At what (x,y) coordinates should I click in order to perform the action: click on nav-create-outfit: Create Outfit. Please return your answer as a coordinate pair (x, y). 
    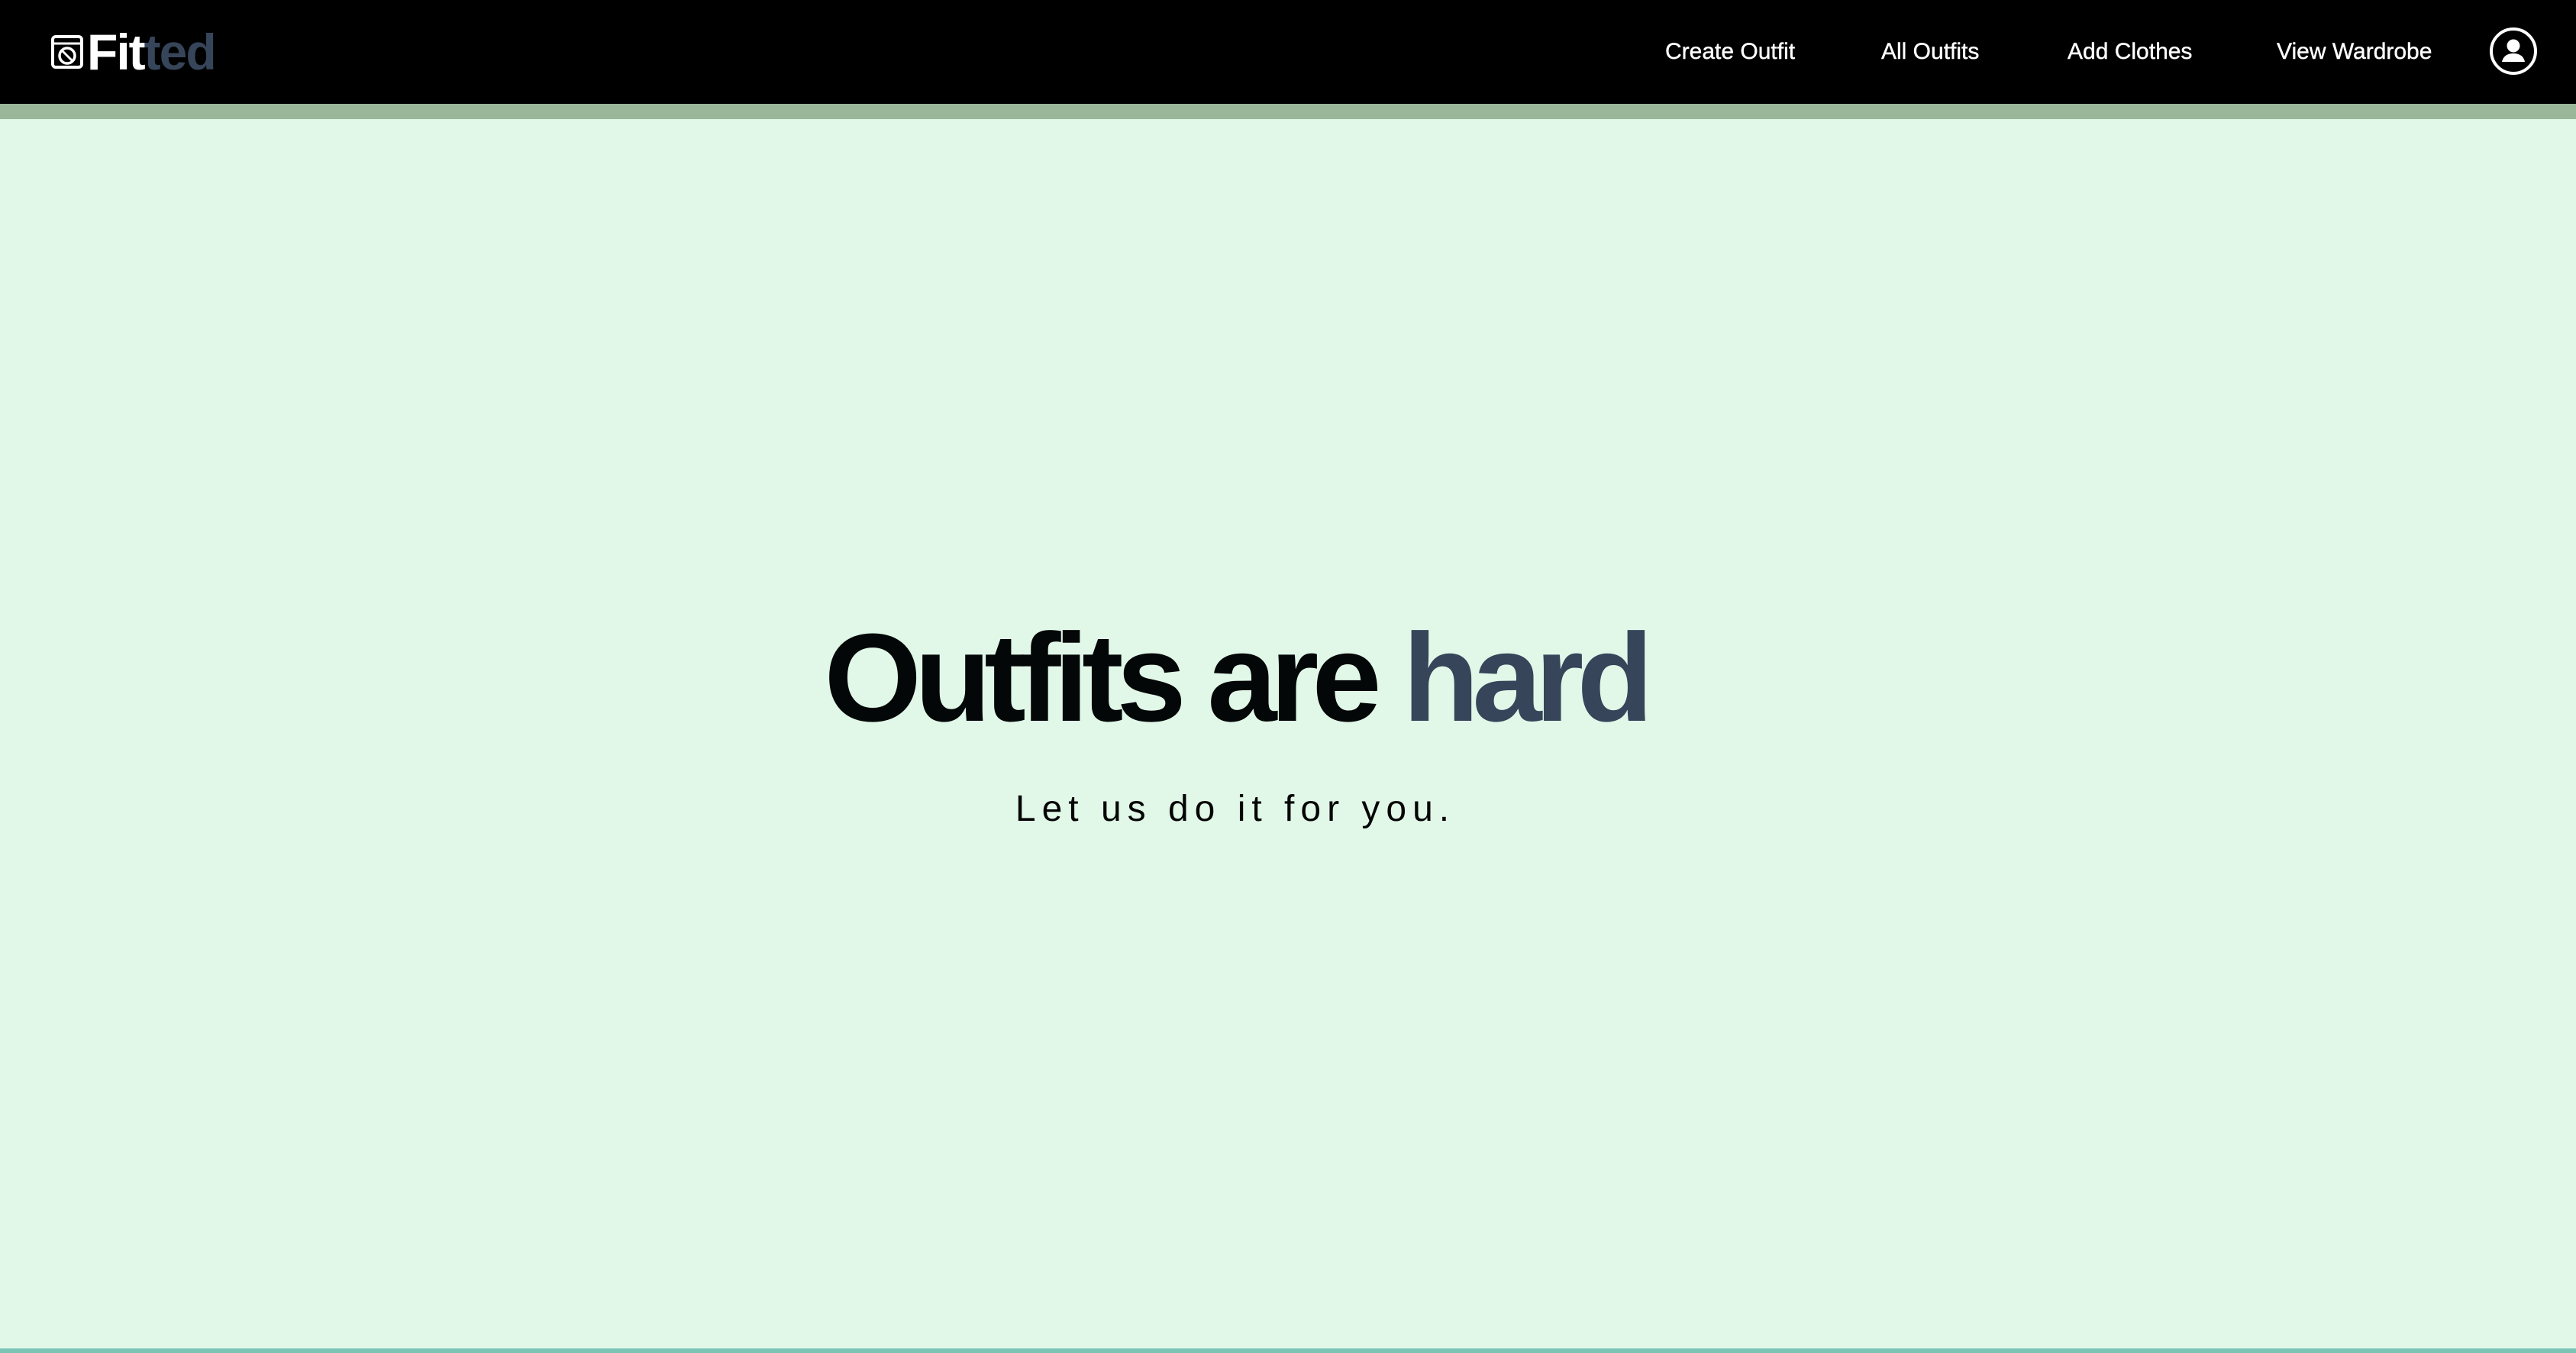
    Looking at the image, I should click on (1730, 52).